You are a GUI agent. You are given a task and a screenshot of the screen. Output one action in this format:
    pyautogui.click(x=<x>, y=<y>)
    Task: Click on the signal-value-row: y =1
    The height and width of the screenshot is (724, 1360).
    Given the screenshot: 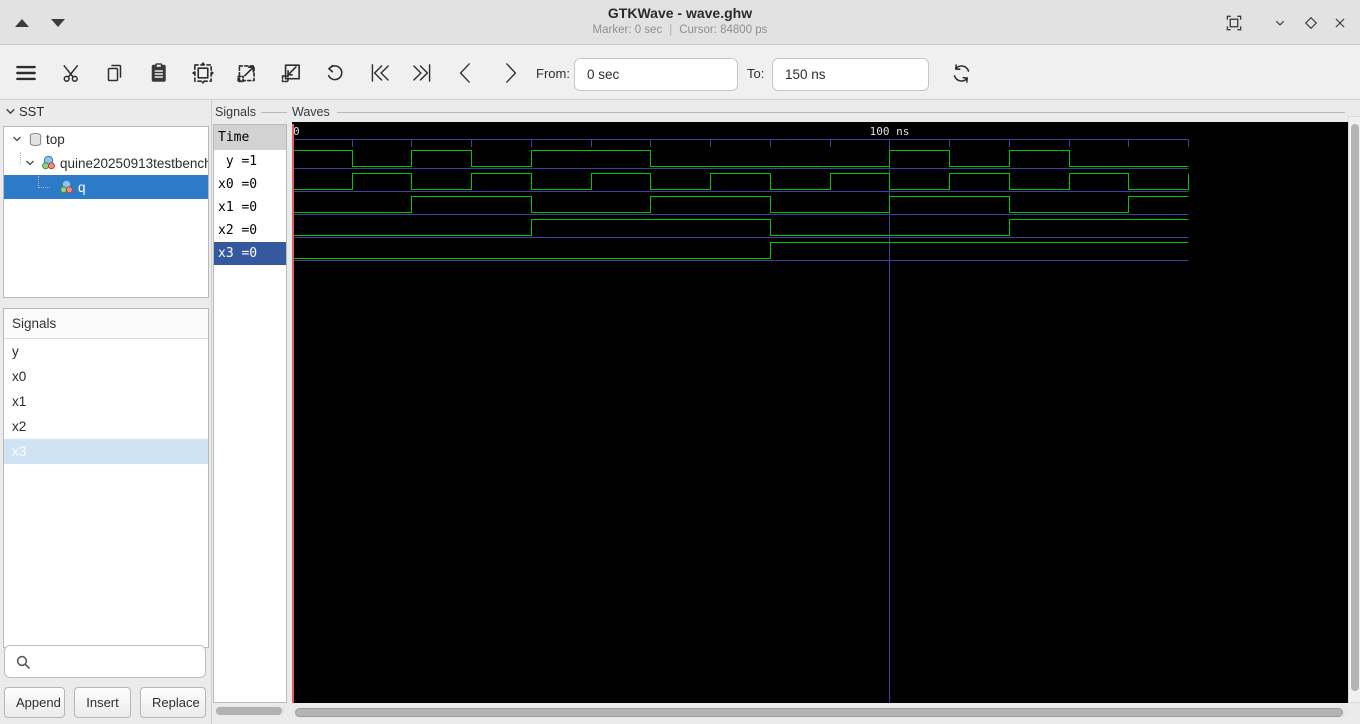 What is the action you would take?
    pyautogui.click(x=250, y=161)
    